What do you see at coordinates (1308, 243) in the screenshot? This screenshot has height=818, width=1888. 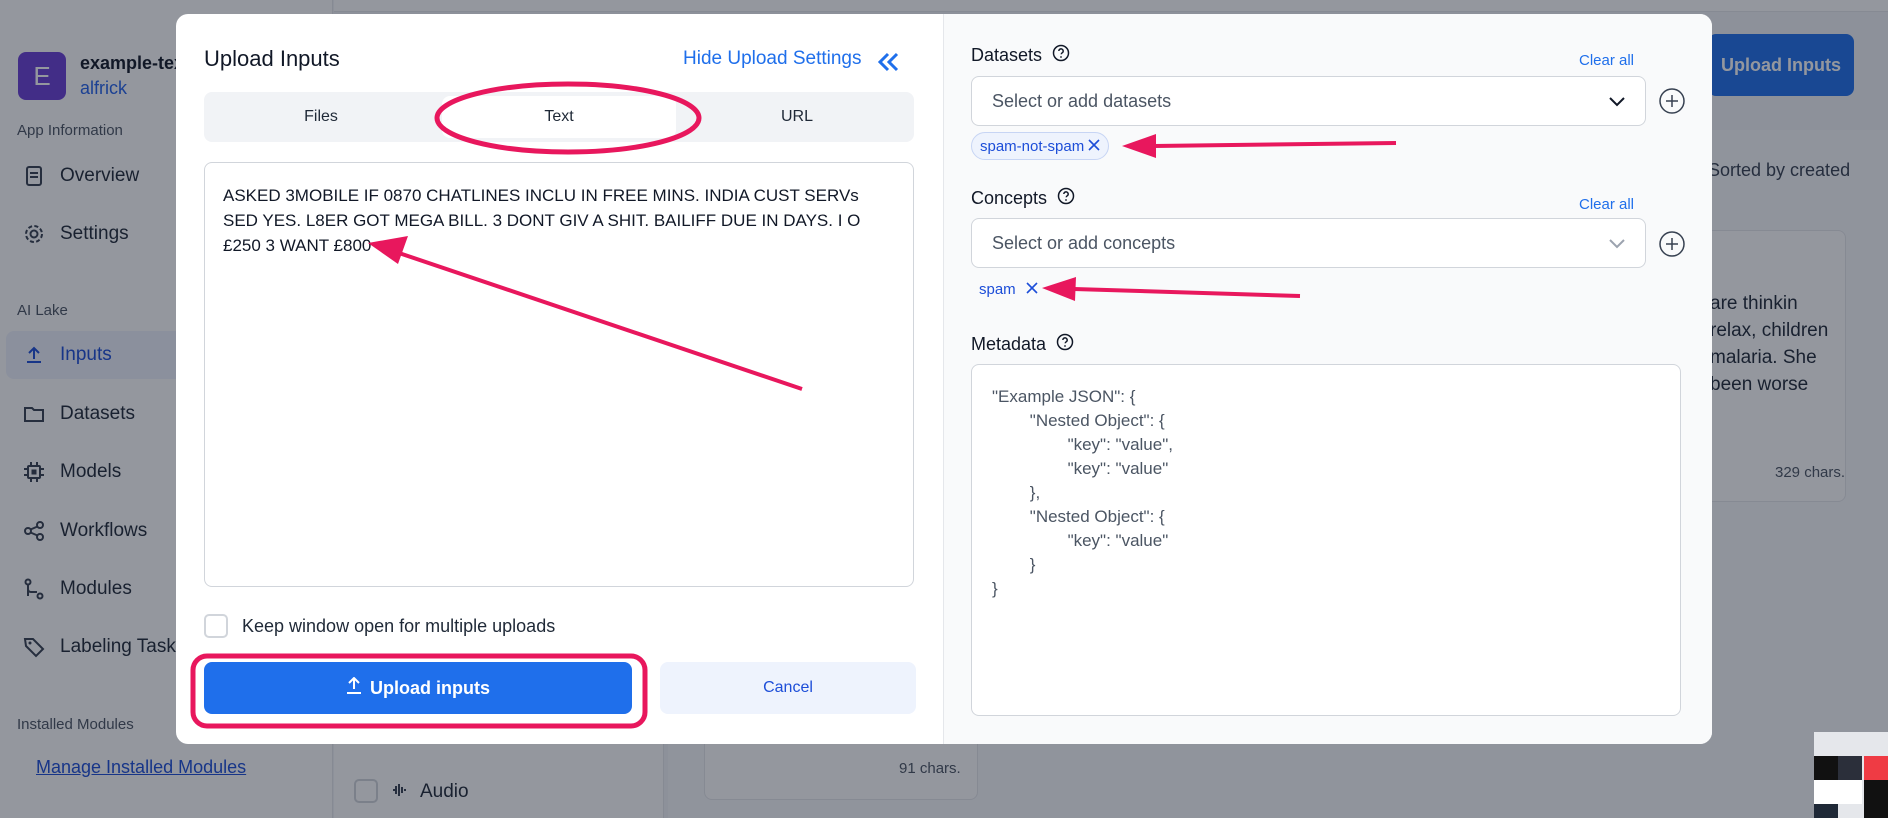 I see `concepts-select: Select or add concepts` at bounding box center [1308, 243].